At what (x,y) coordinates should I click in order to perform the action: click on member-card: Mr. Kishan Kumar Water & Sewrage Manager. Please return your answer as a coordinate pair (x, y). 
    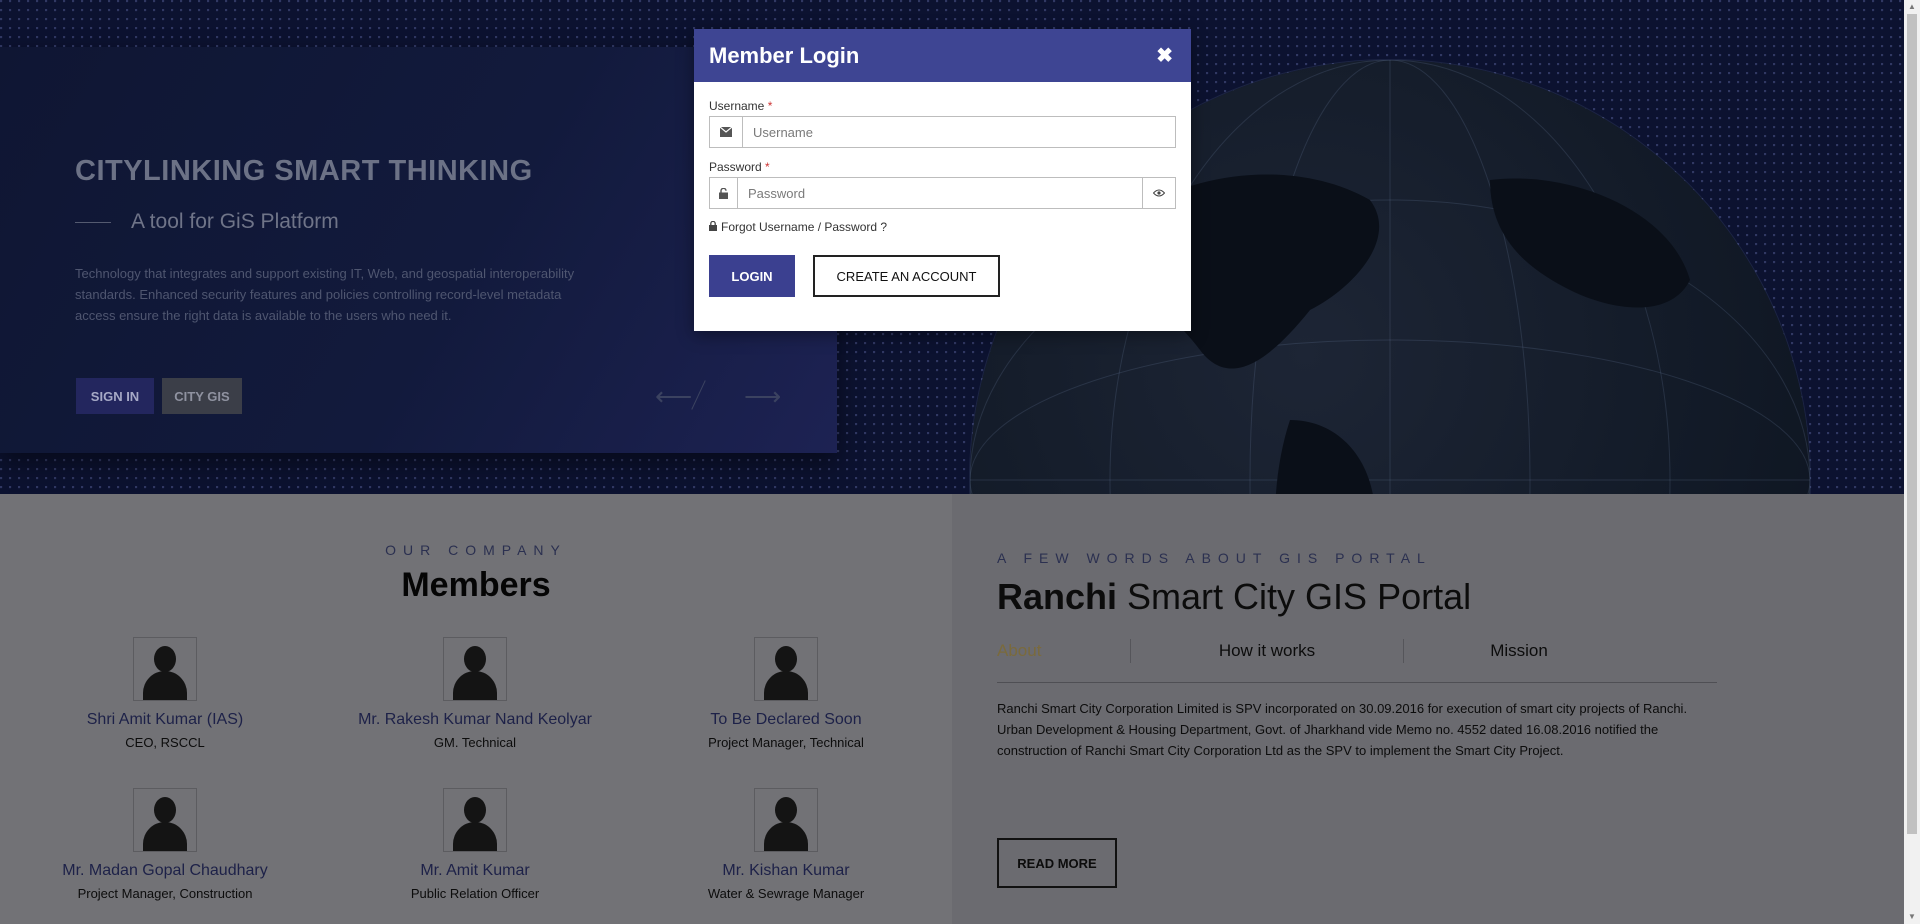
    Looking at the image, I should click on (786, 844).